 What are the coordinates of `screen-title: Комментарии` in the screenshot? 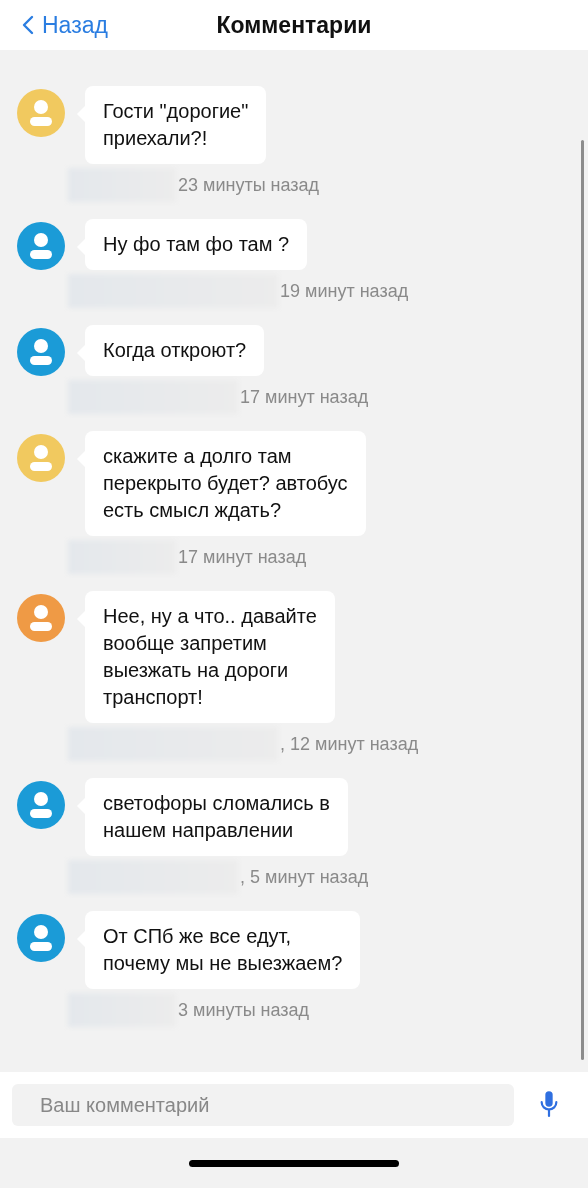 It's located at (294, 25).